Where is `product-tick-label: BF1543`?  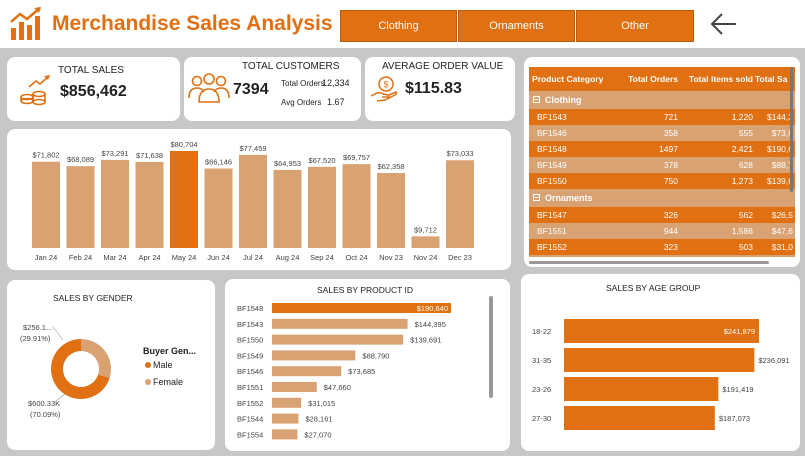 product-tick-label: BF1543 is located at coordinates (250, 324).